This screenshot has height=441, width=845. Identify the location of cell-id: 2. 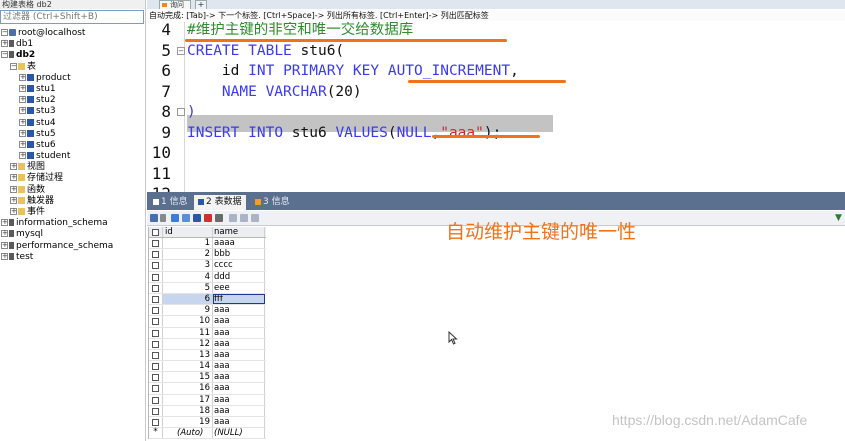
(188, 254).